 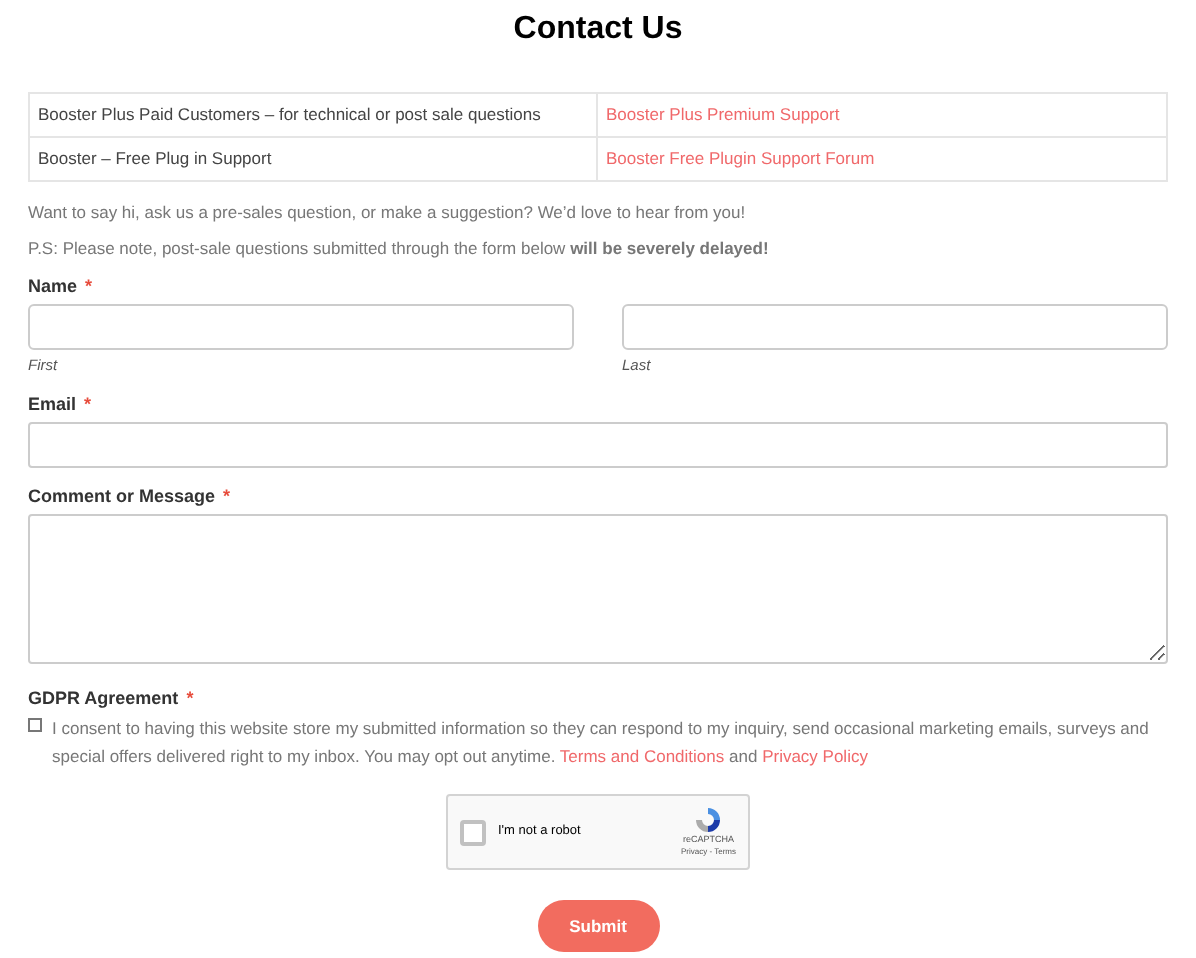 What do you see at coordinates (598, 30) in the screenshot?
I see `page-title: Contact Us` at bounding box center [598, 30].